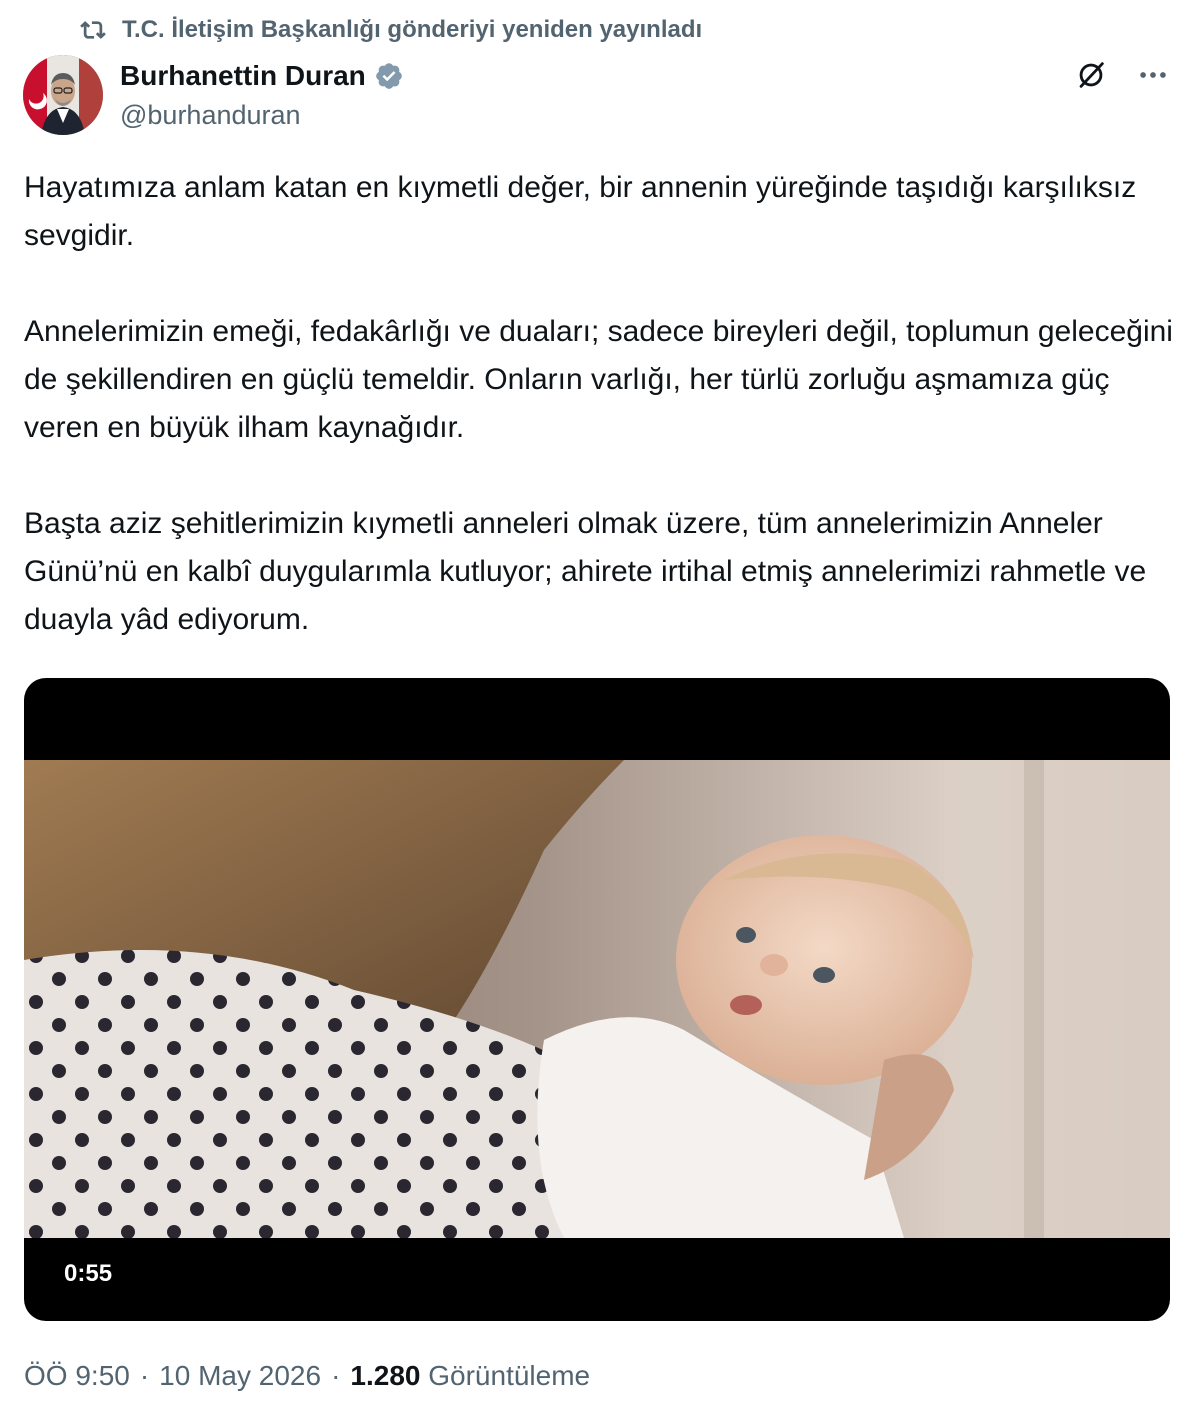 The width and height of the screenshot is (1200, 1409). I want to click on tweet-date: 10 May 2026, so click(240, 1376).